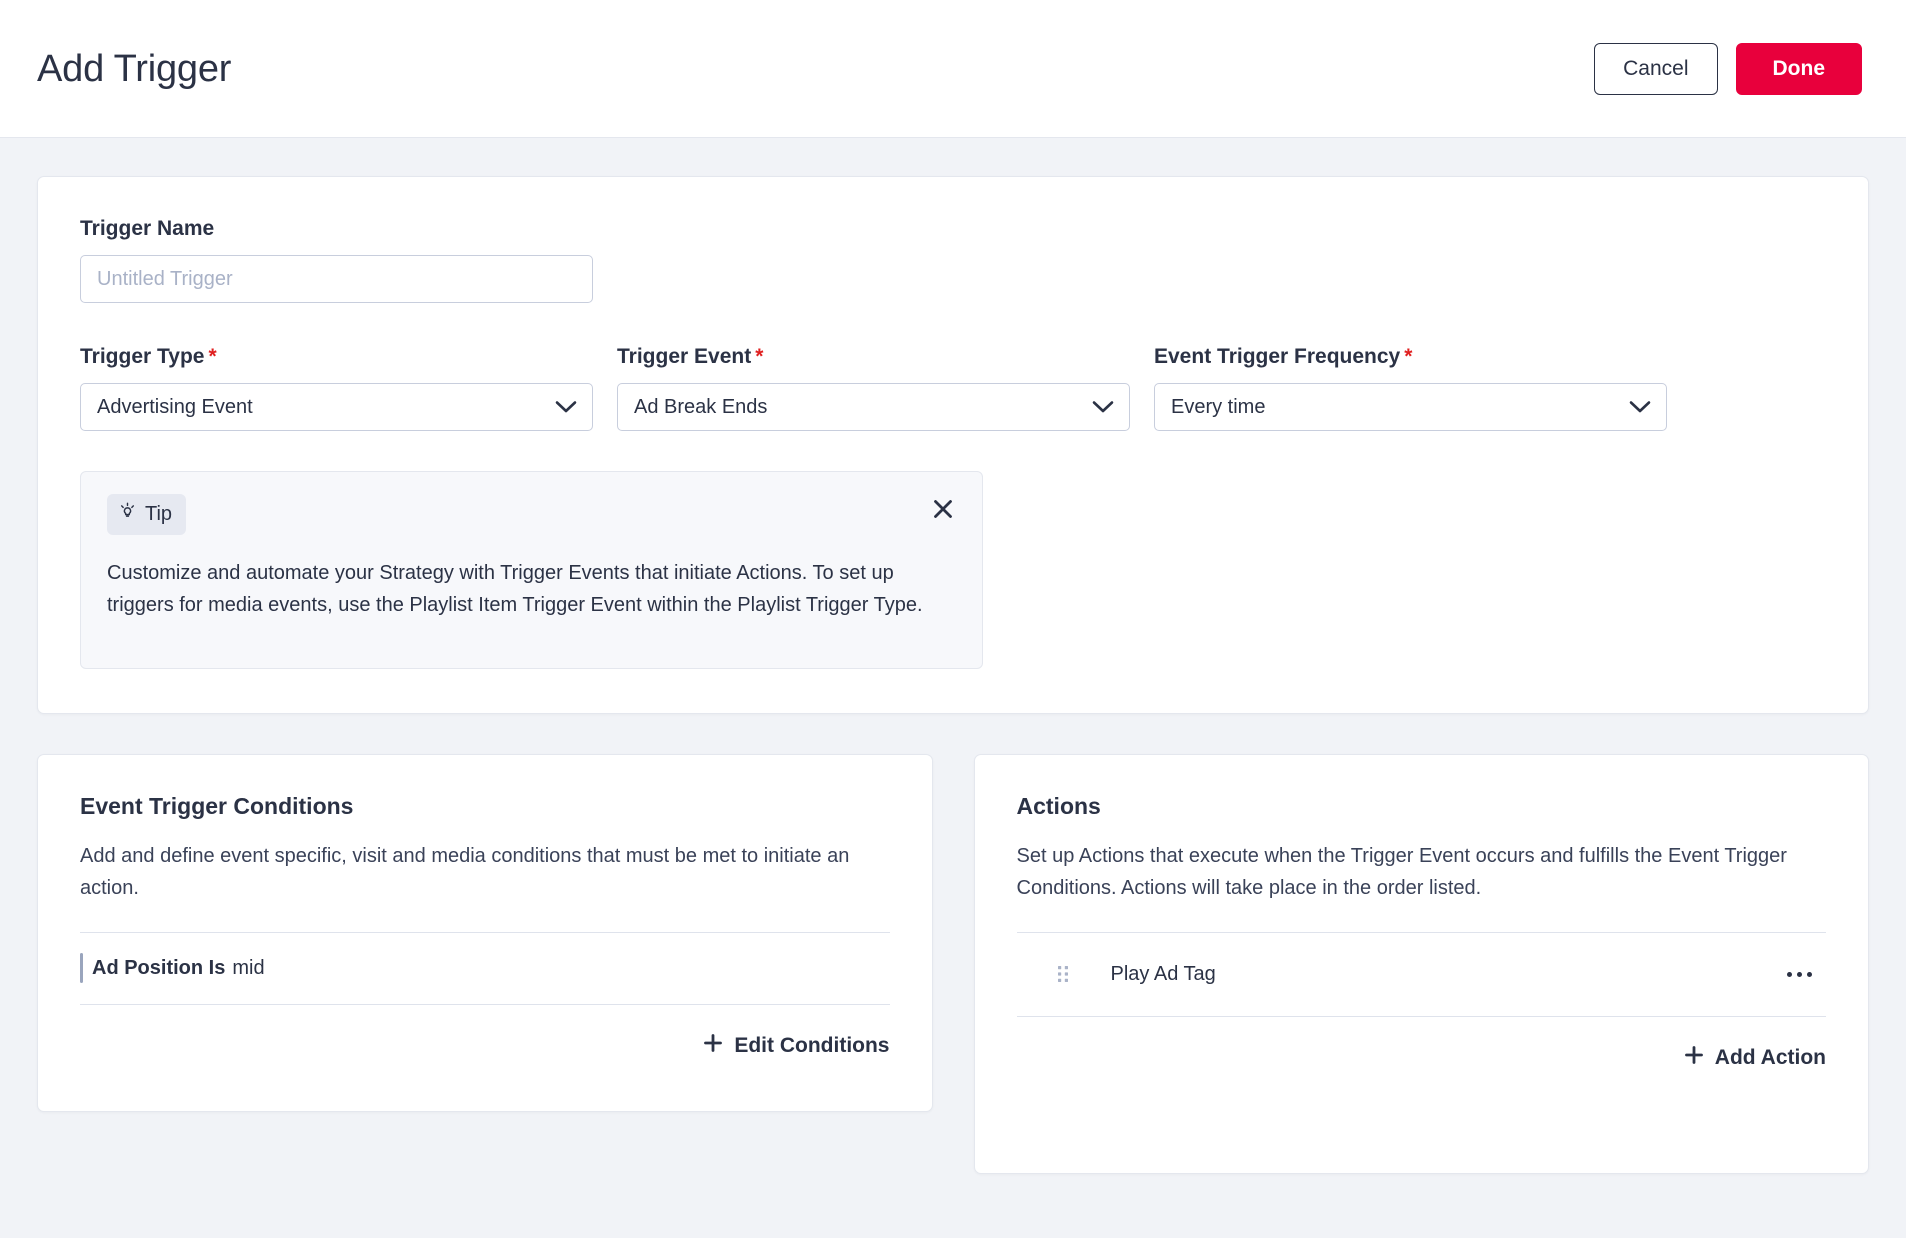 Image resolution: width=1906 pixels, height=1238 pixels. I want to click on conditions-title: Event Trigger Conditions, so click(217, 805).